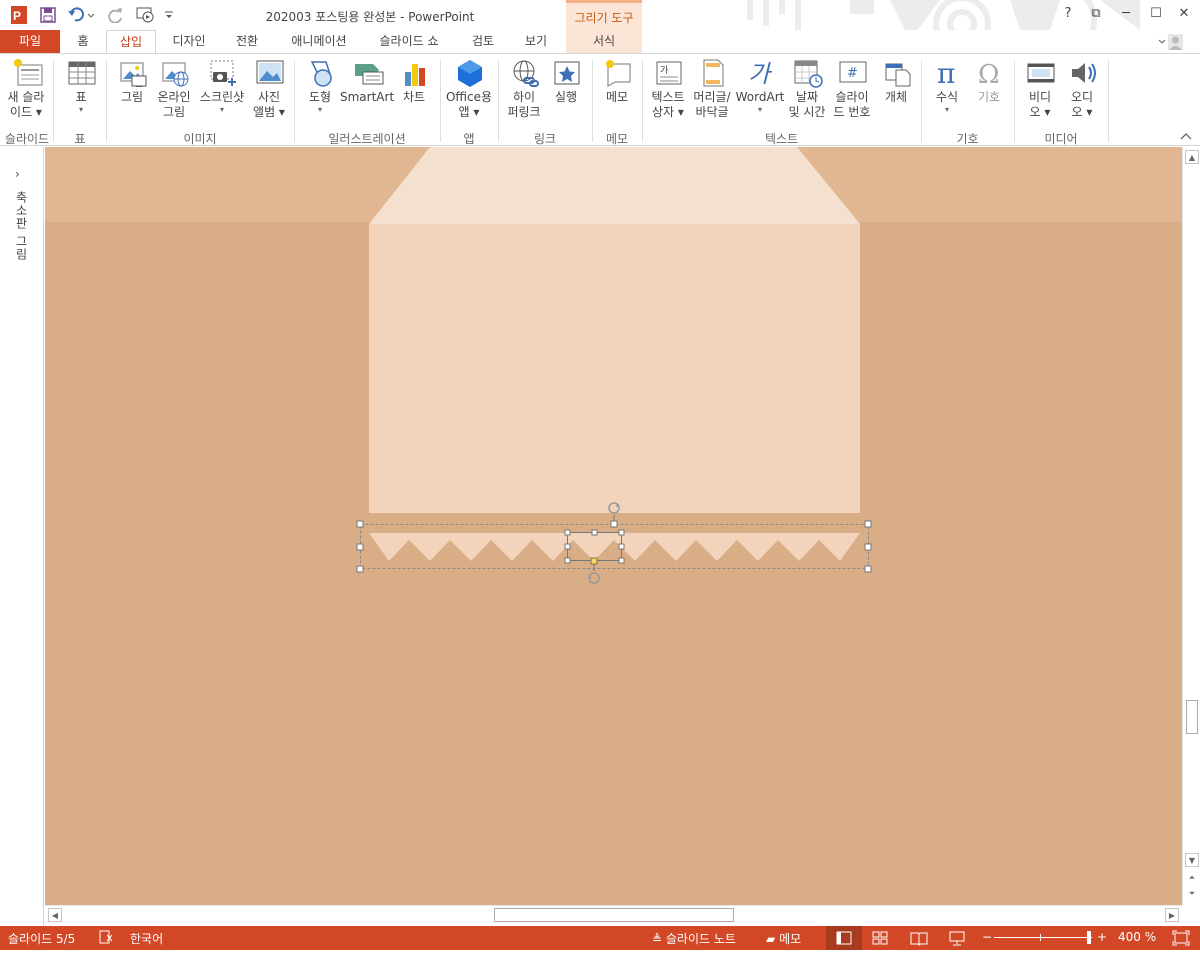  Describe the element at coordinates (131, 42) in the screenshot. I see `tab-insert: 삽입` at that location.